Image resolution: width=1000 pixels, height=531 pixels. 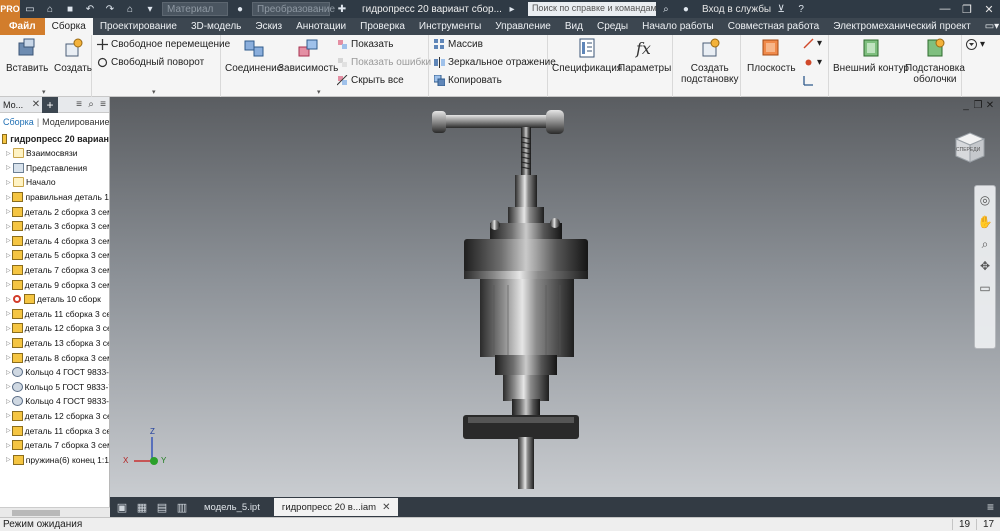 What do you see at coordinates (336, 507) in the screenshot?
I see `doc-tab-assembly: гидропресс 20 в...iam ✕` at bounding box center [336, 507].